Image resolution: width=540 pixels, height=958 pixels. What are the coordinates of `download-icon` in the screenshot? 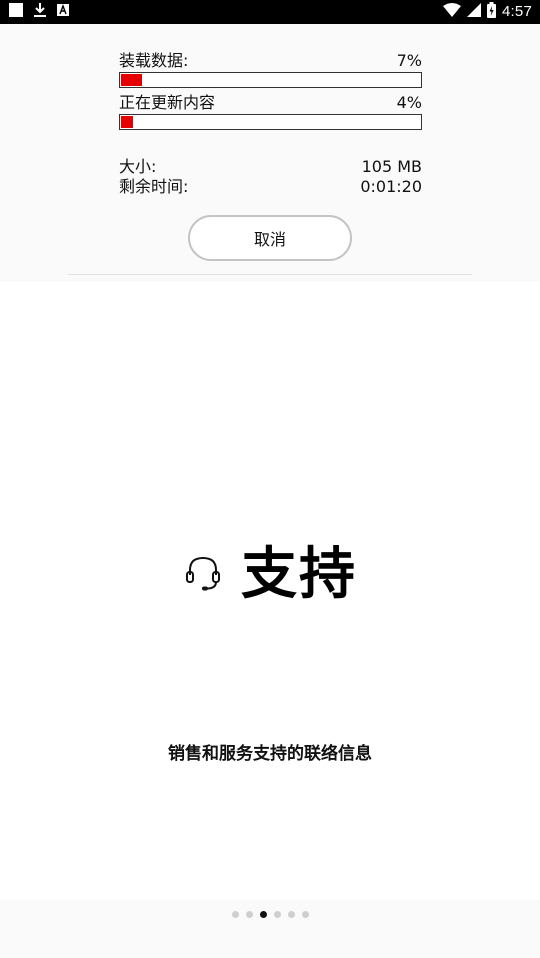 It's located at (40, 12).